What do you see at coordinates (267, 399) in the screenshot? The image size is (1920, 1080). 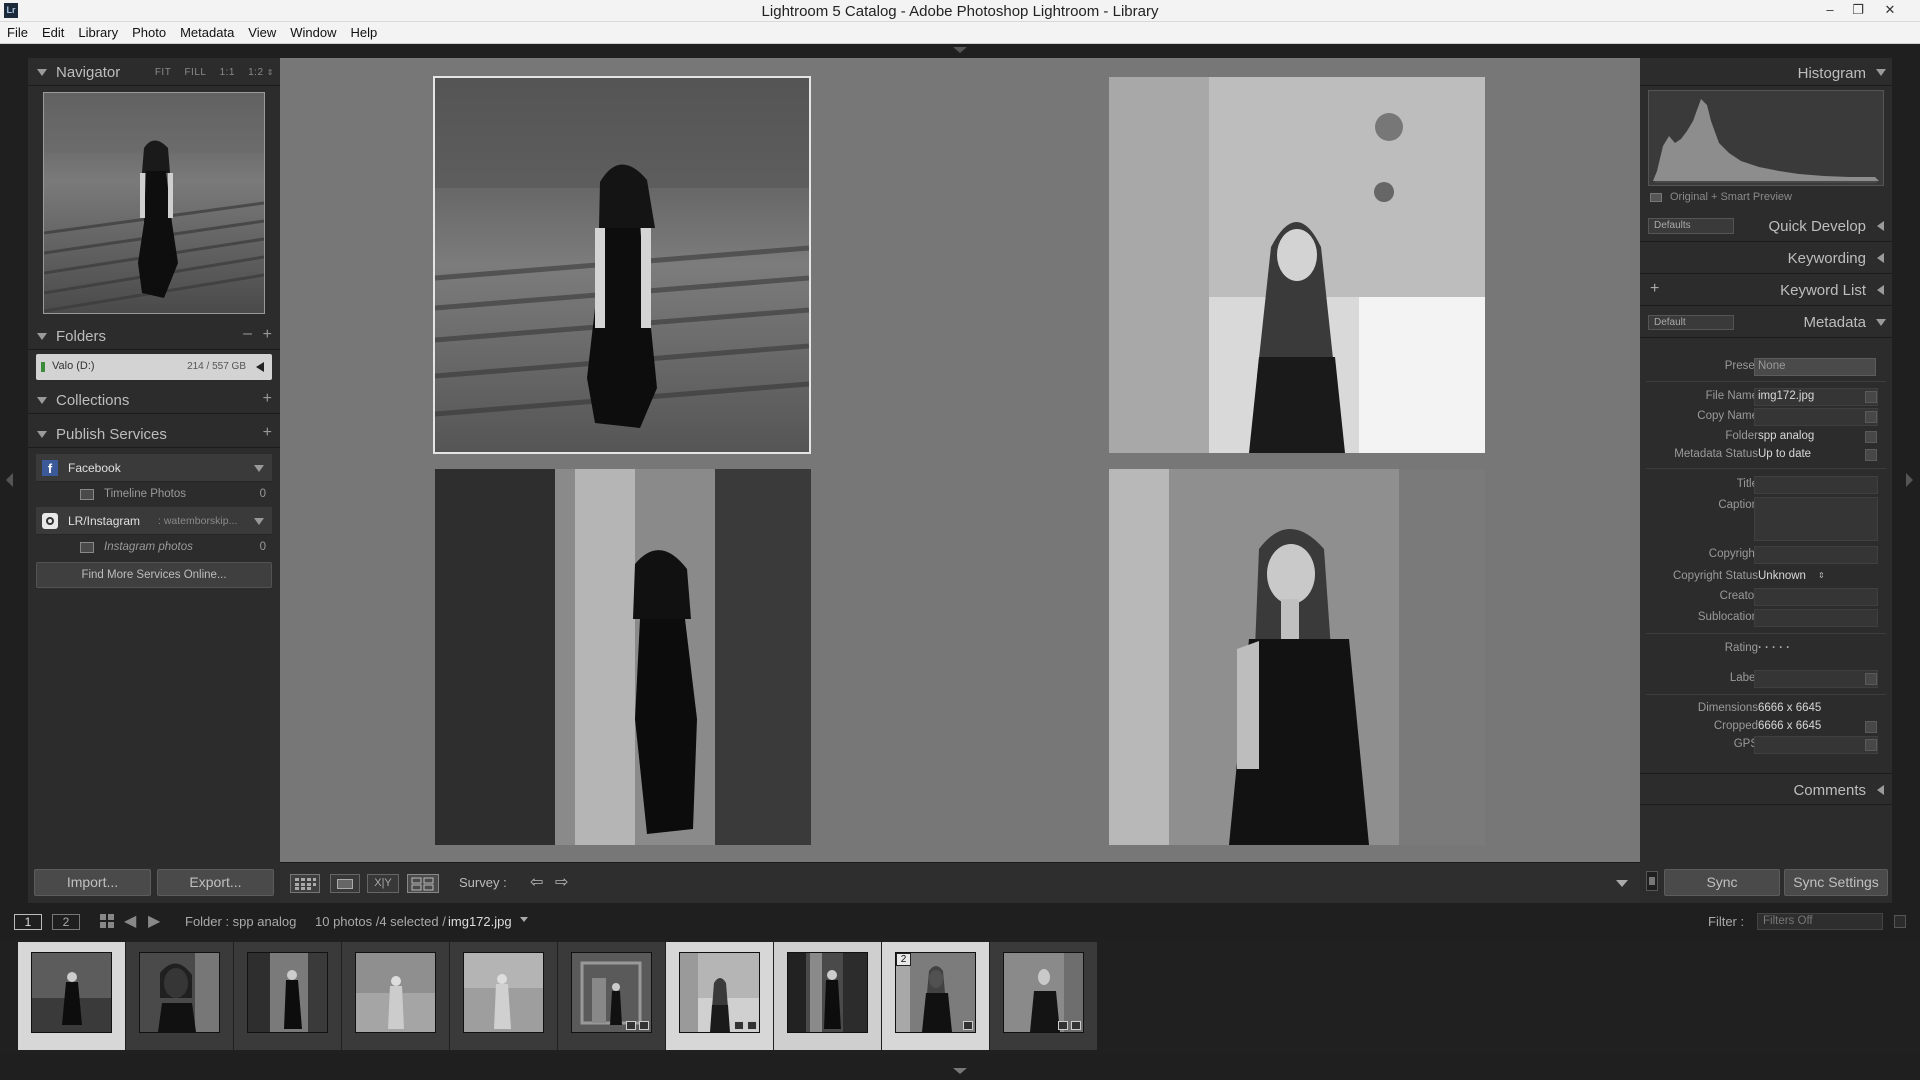 I see `add-collection-icon: +` at bounding box center [267, 399].